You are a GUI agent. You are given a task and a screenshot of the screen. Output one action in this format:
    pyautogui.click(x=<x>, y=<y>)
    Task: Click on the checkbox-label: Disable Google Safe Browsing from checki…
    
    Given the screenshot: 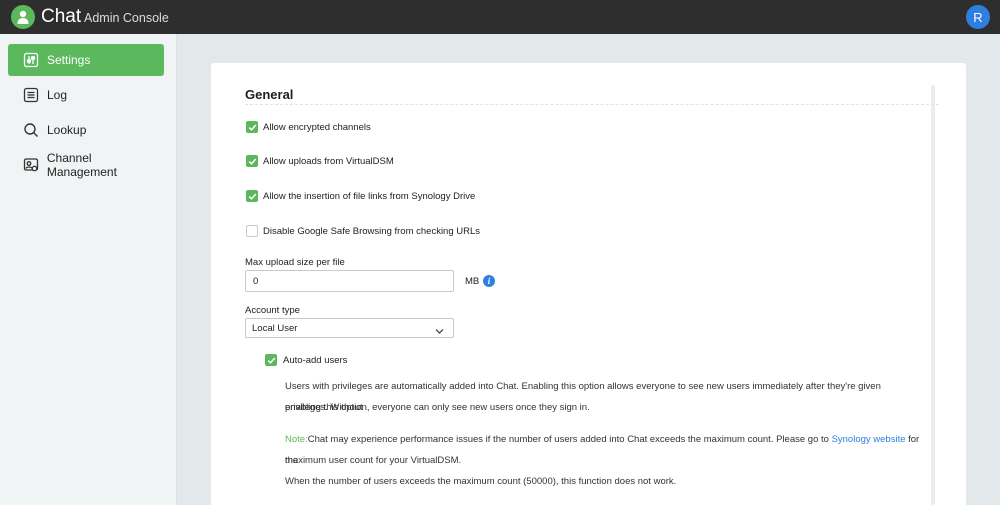 What is the action you would take?
    pyautogui.click(x=372, y=231)
    